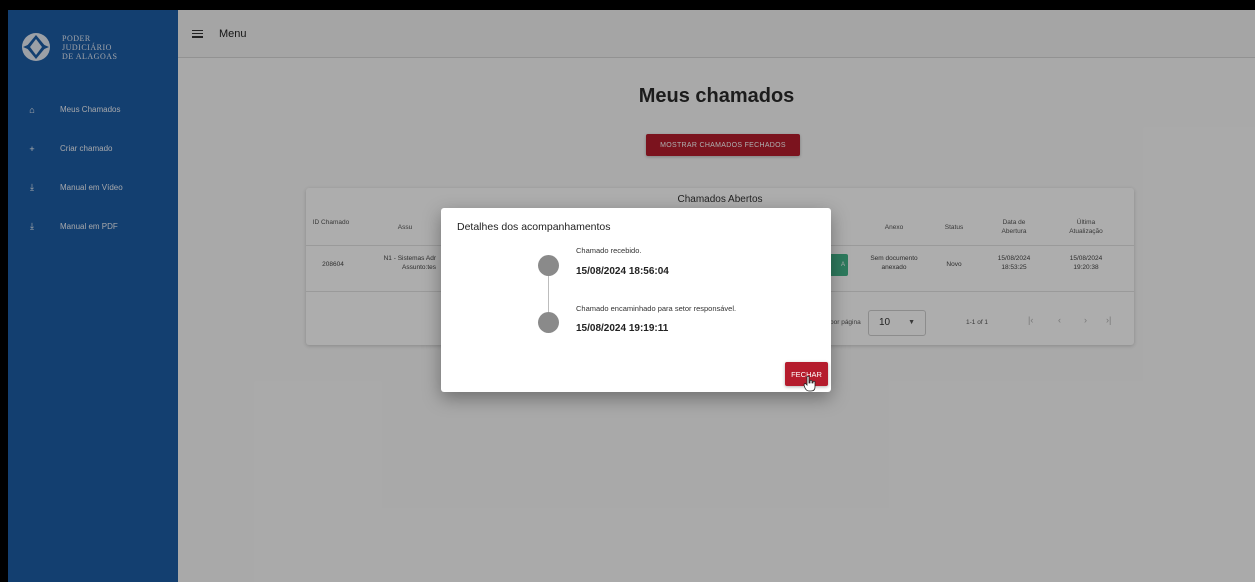 The height and width of the screenshot is (582, 1255). I want to click on event-date: 15/08/2024 18:56:04, so click(622, 271).